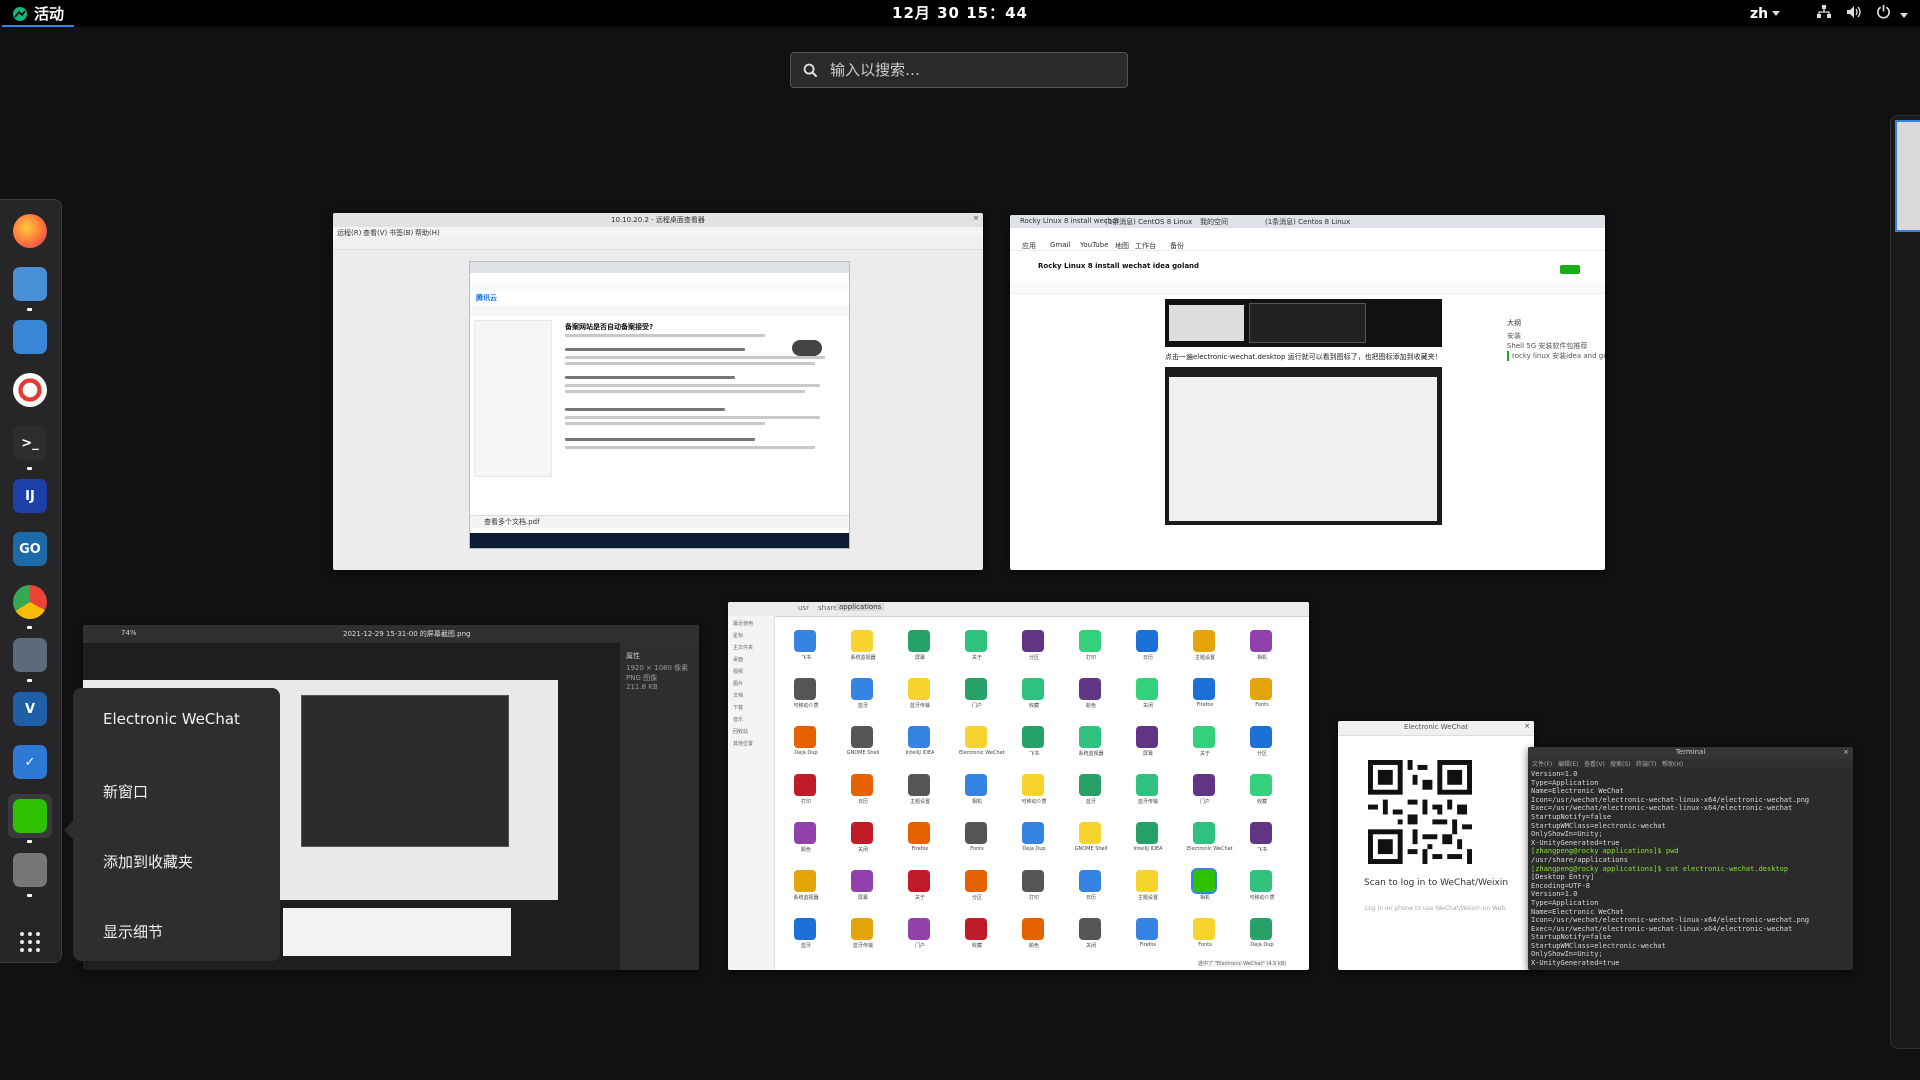  What do you see at coordinates (30, 942) in the screenshot?
I see `show-apps-button` at bounding box center [30, 942].